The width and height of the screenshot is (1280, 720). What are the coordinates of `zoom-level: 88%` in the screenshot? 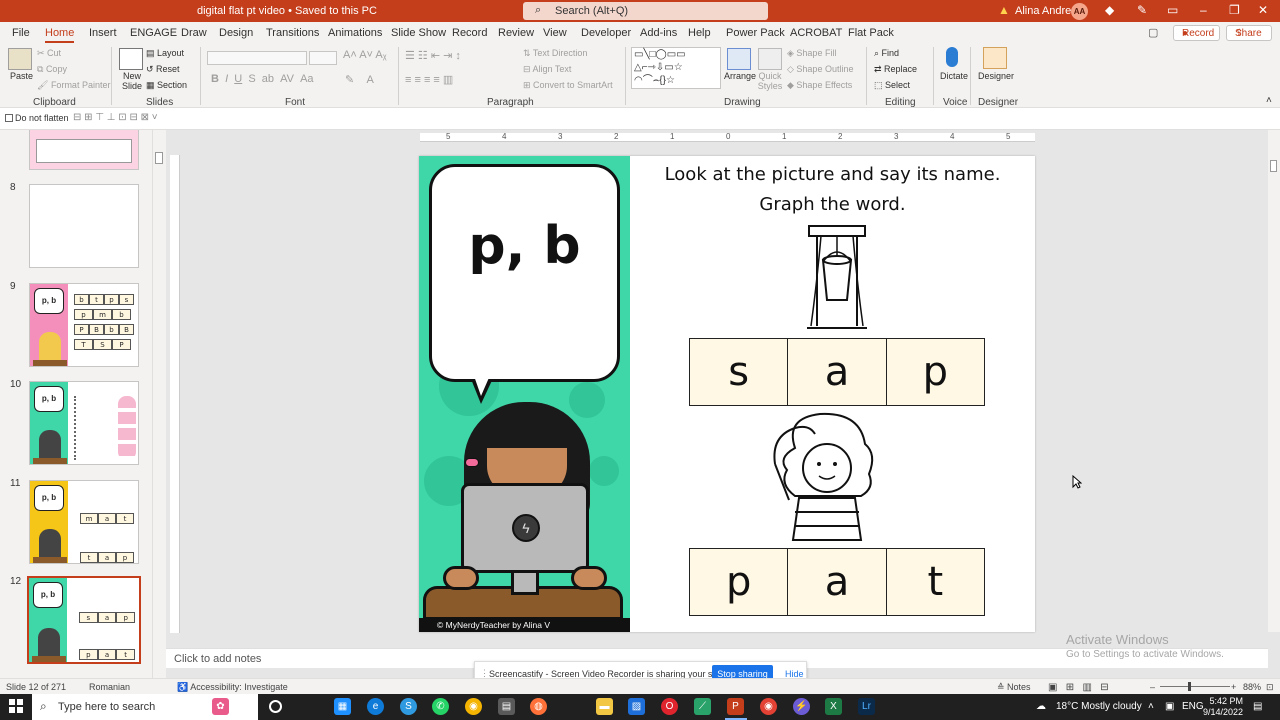 It's located at (1252, 687).